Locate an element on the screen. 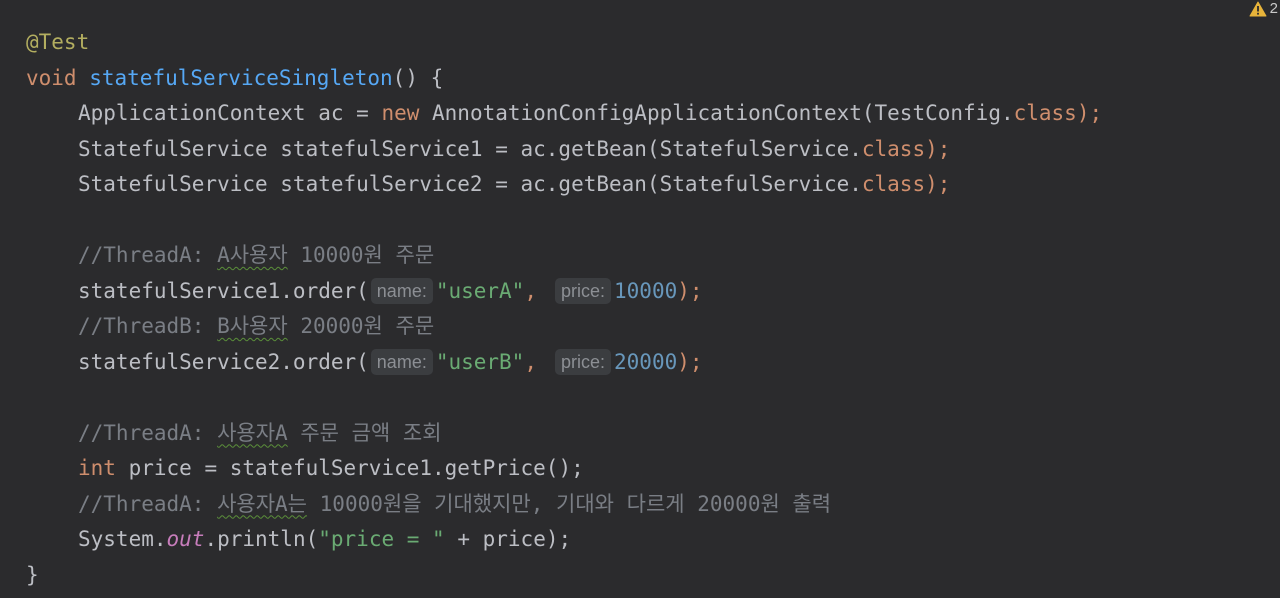  typo-underline-text: A사용자 is located at coordinates (252, 255).